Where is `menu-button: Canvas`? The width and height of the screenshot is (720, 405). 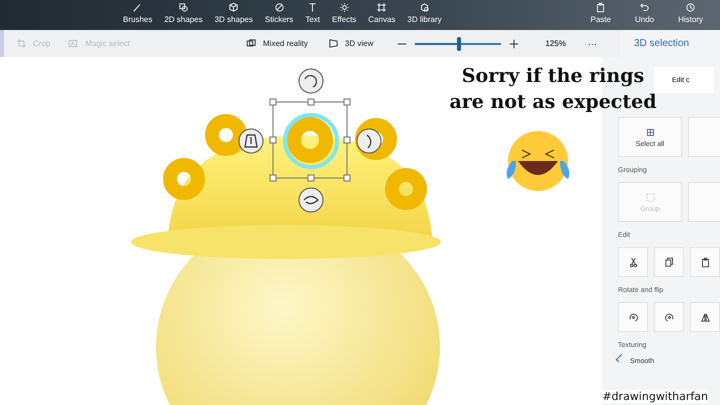 menu-button: Canvas is located at coordinates (381, 15).